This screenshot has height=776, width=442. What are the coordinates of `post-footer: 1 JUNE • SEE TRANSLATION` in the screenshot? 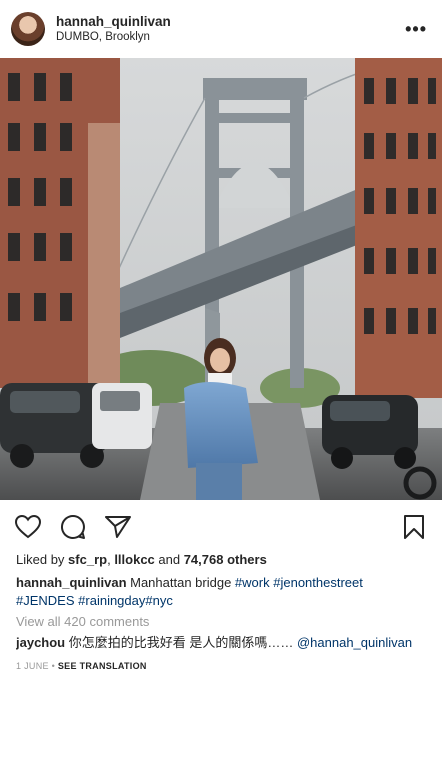 It's located at (224, 666).